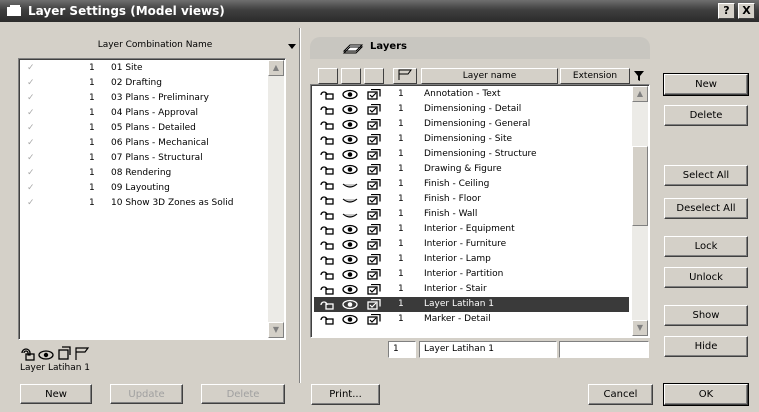 This screenshot has height=412, width=759. Describe the element at coordinates (471, 274) in the screenshot. I see `layer-row: 1 Interior - Partition` at that location.